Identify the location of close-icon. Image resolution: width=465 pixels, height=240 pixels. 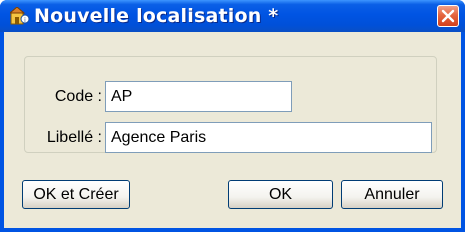
(448, 16).